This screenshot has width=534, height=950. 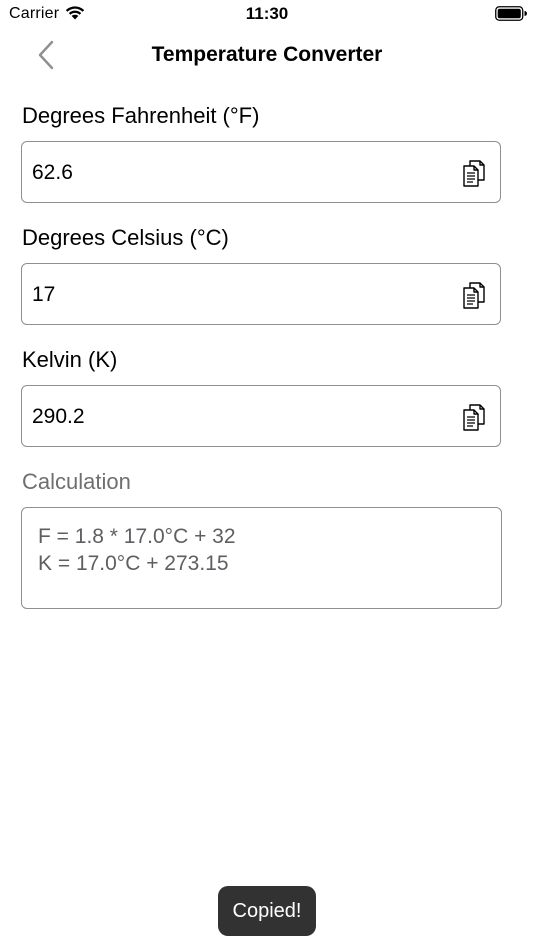 I want to click on celsius-copy-button, so click(x=475, y=295).